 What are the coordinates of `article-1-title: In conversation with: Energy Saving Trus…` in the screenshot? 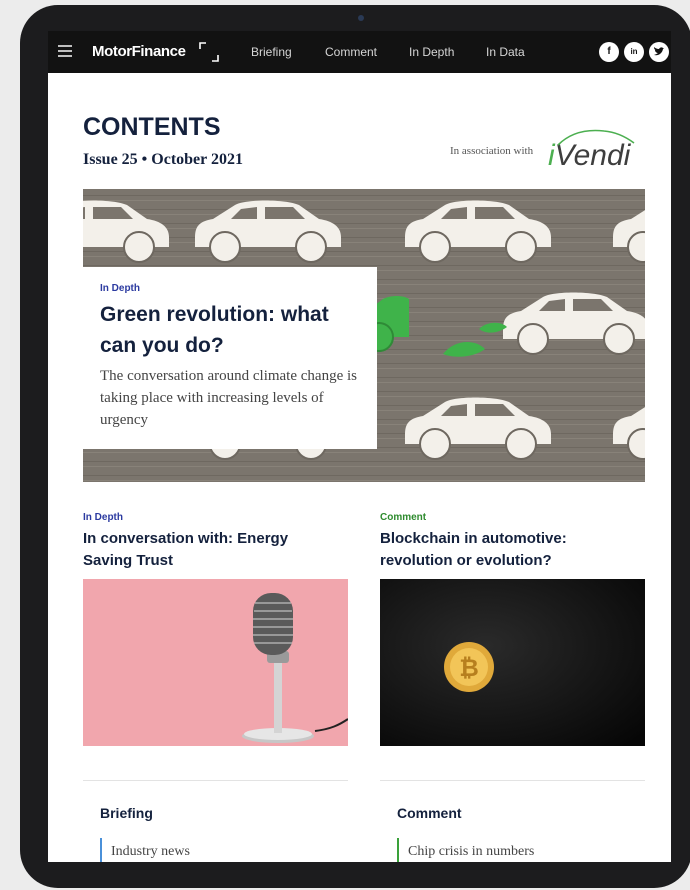 It's located at (208, 550).